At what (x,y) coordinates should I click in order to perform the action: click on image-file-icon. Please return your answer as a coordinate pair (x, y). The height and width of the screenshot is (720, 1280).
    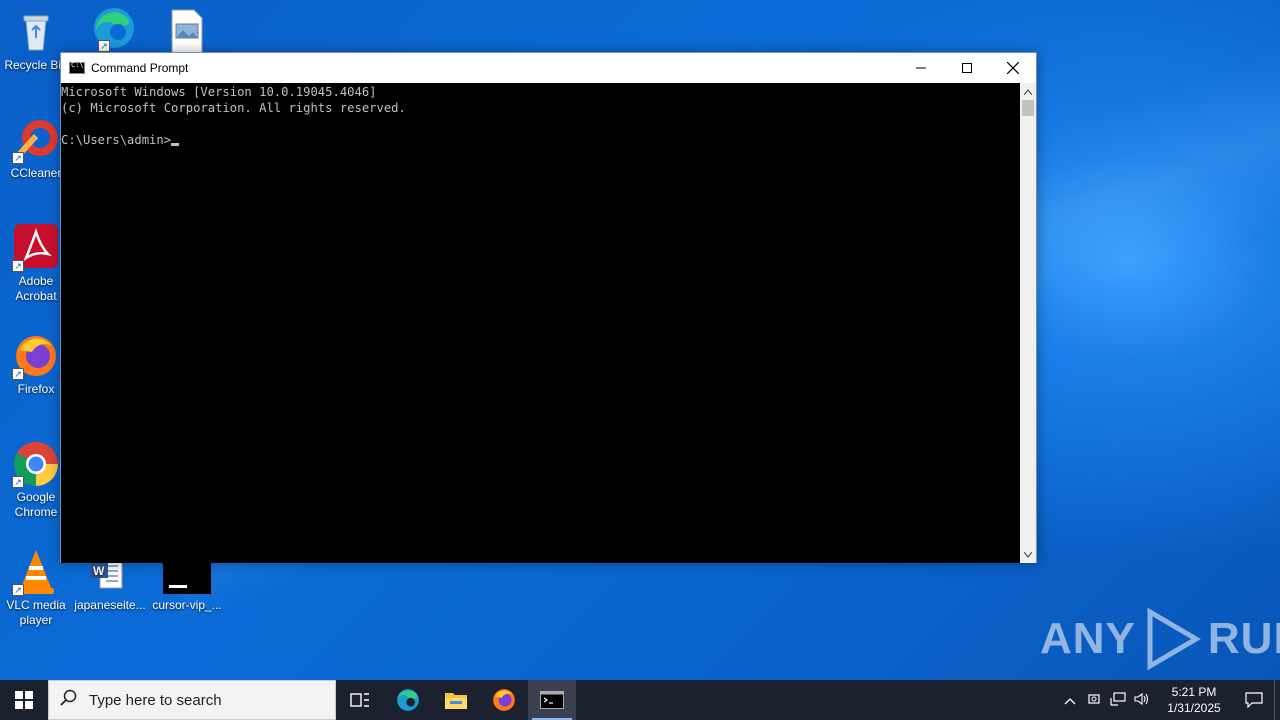
    Looking at the image, I should click on (186, 32).